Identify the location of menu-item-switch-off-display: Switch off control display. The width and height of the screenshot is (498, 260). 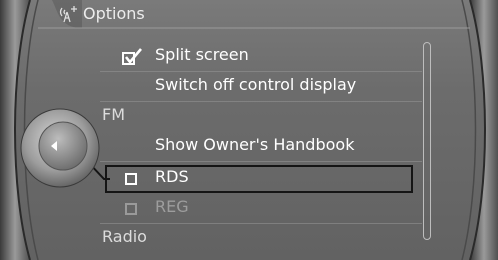
(261, 87).